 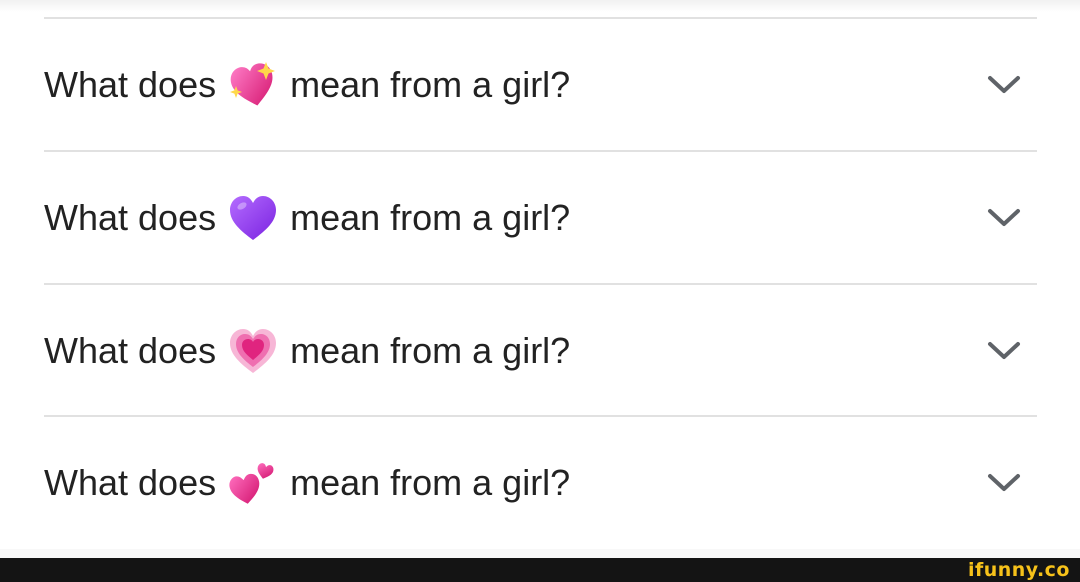 I want to click on watermark-bar: ifunny.co, so click(x=540, y=570).